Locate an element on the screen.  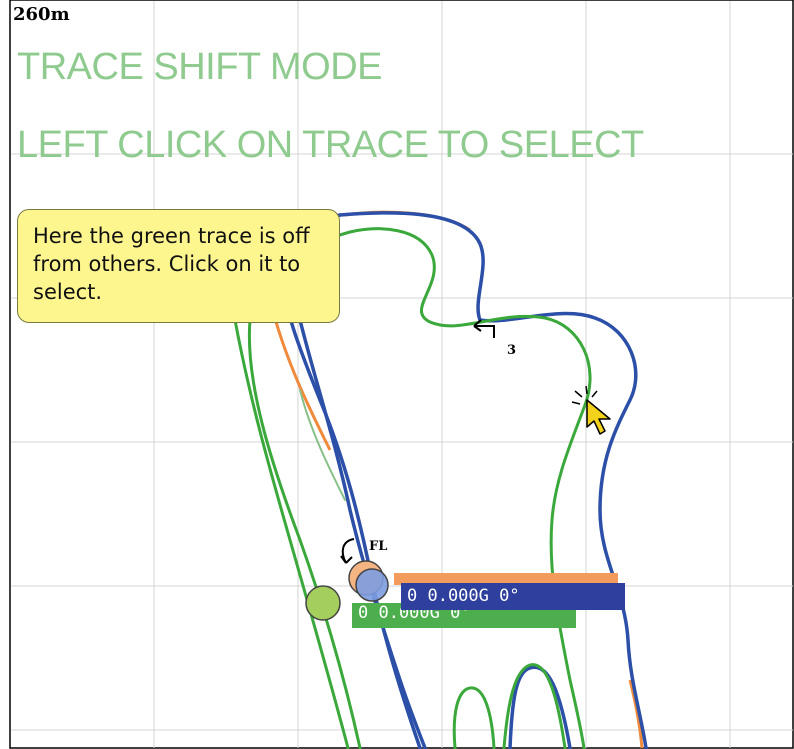
turn-number: 3 is located at coordinates (512, 350).